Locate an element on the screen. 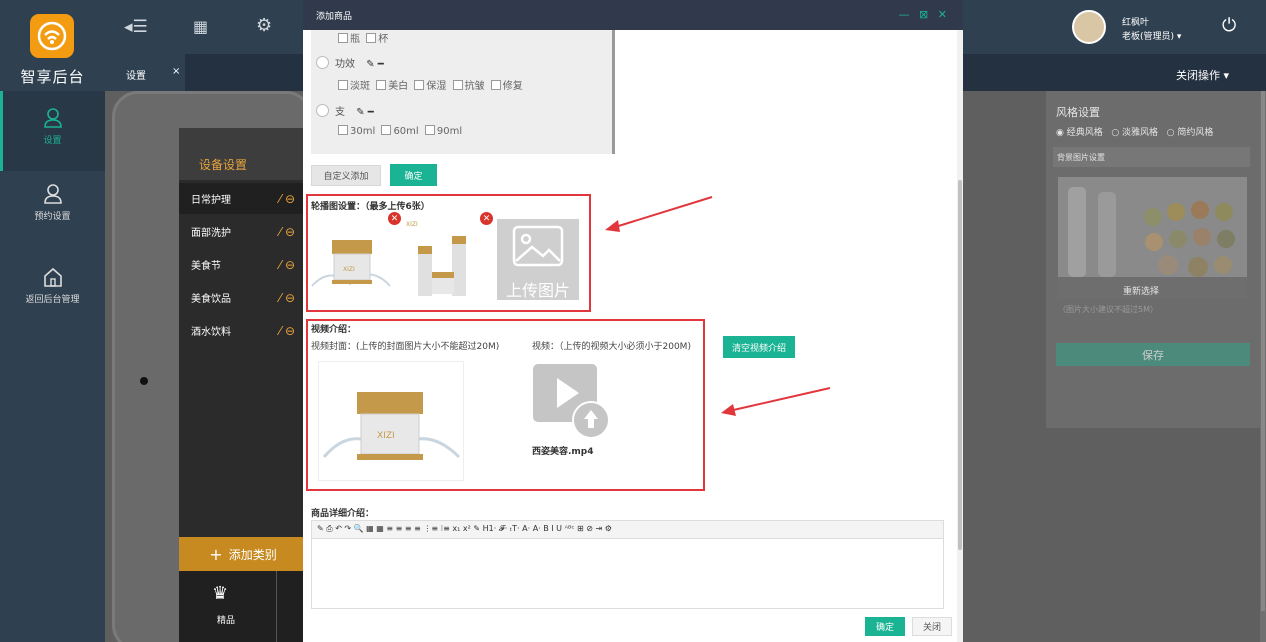 The image size is (1266, 642). attr-name-row: 支 ✎ ━ is located at coordinates (345, 110).